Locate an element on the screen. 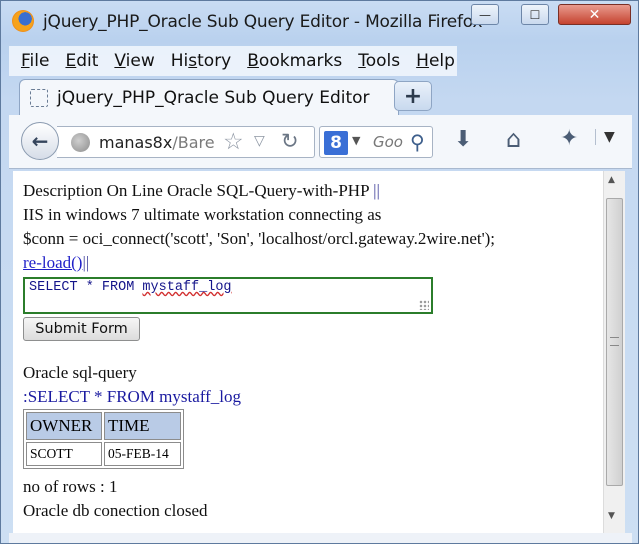 Image resolution: width=639 pixels, height=544 pixels. download-icon: ⬇ is located at coordinates (463, 139).